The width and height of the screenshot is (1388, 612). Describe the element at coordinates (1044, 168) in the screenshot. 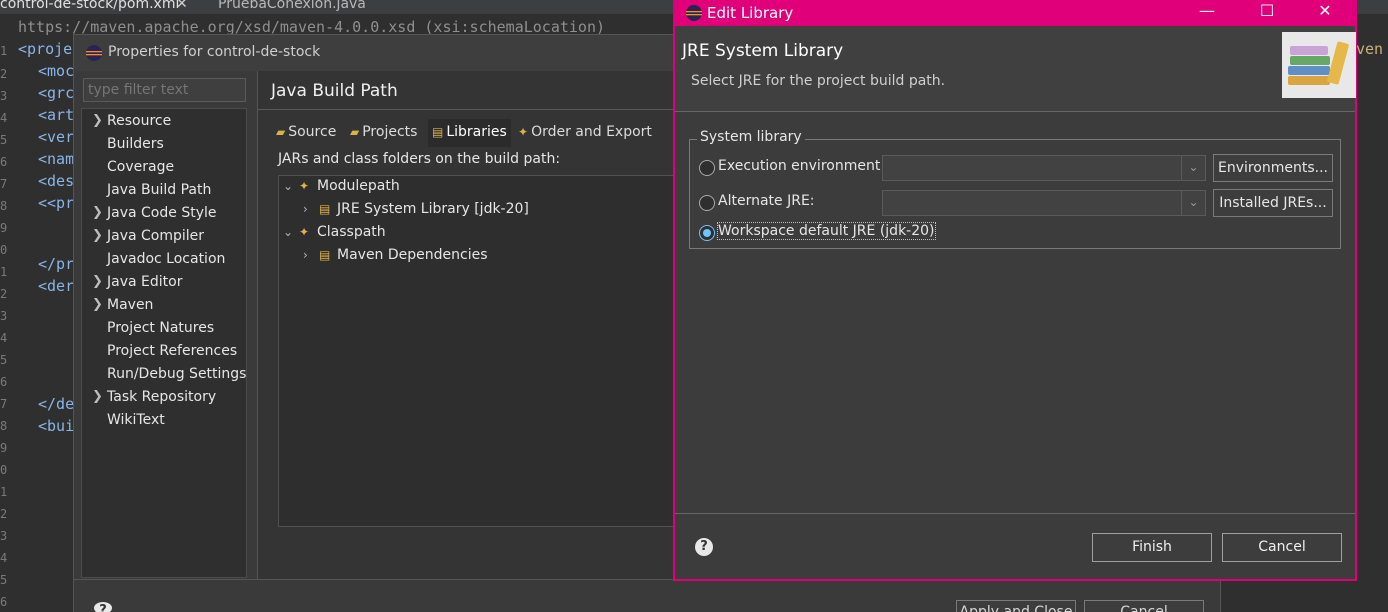

I see `execution-environment-combo: ⌄` at that location.